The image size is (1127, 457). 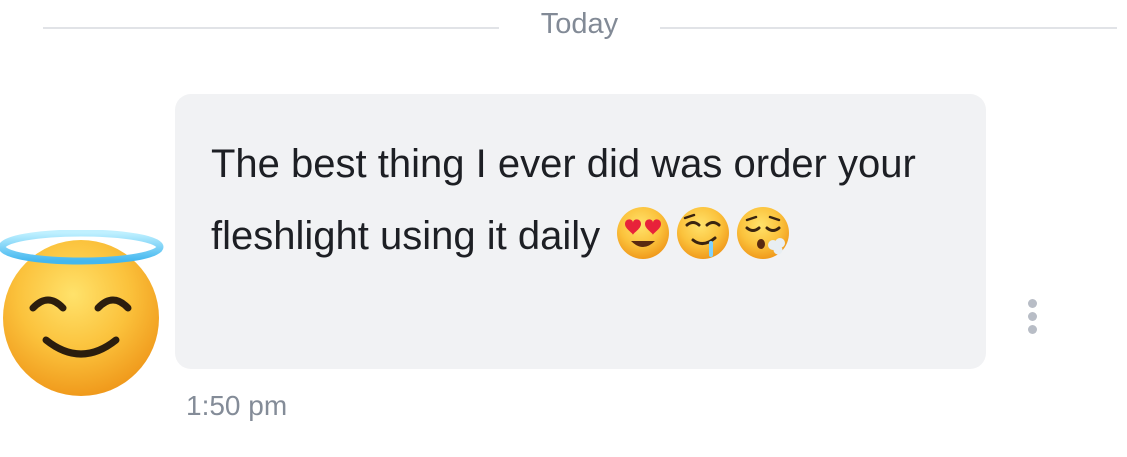 I want to click on more-options-button, so click(x=1033, y=316).